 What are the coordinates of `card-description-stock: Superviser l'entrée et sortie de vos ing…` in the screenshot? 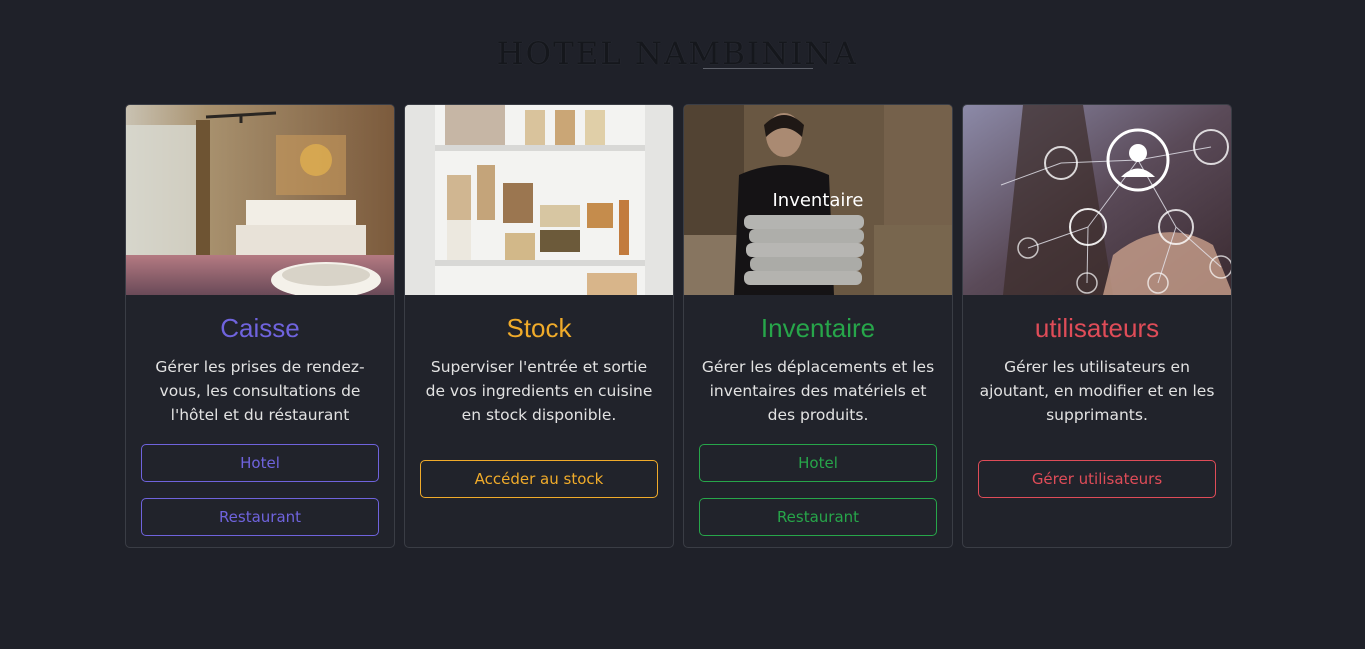 It's located at (539, 391).